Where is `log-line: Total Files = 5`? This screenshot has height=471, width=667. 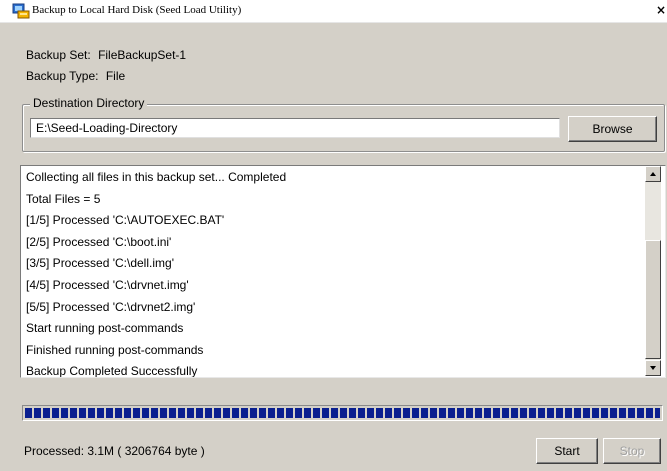 log-line: Total Files = 5 is located at coordinates (63, 198).